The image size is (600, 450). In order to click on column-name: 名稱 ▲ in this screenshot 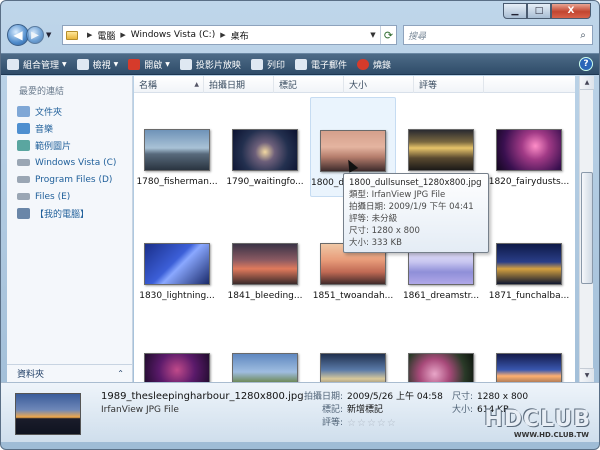, I will do `click(169, 84)`.